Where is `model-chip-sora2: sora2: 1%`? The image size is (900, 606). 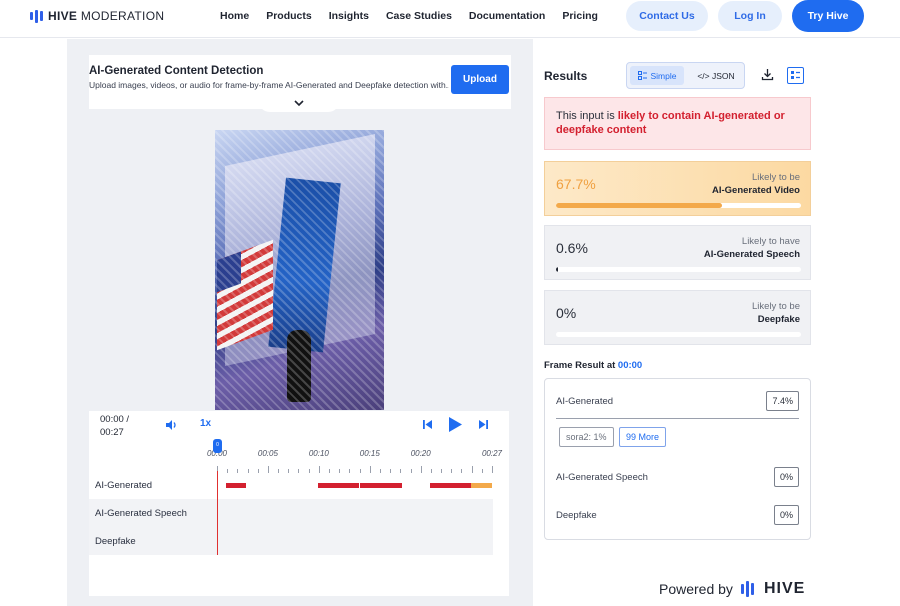
model-chip-sora2: sora2: 1% is located at coordinates (586, 437).